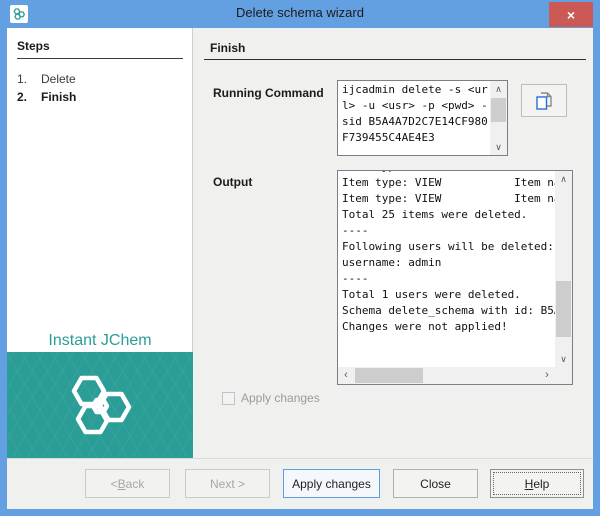 This screenshot has width=600, height=516. I want to click on step-number: 2., so click(22, 97).